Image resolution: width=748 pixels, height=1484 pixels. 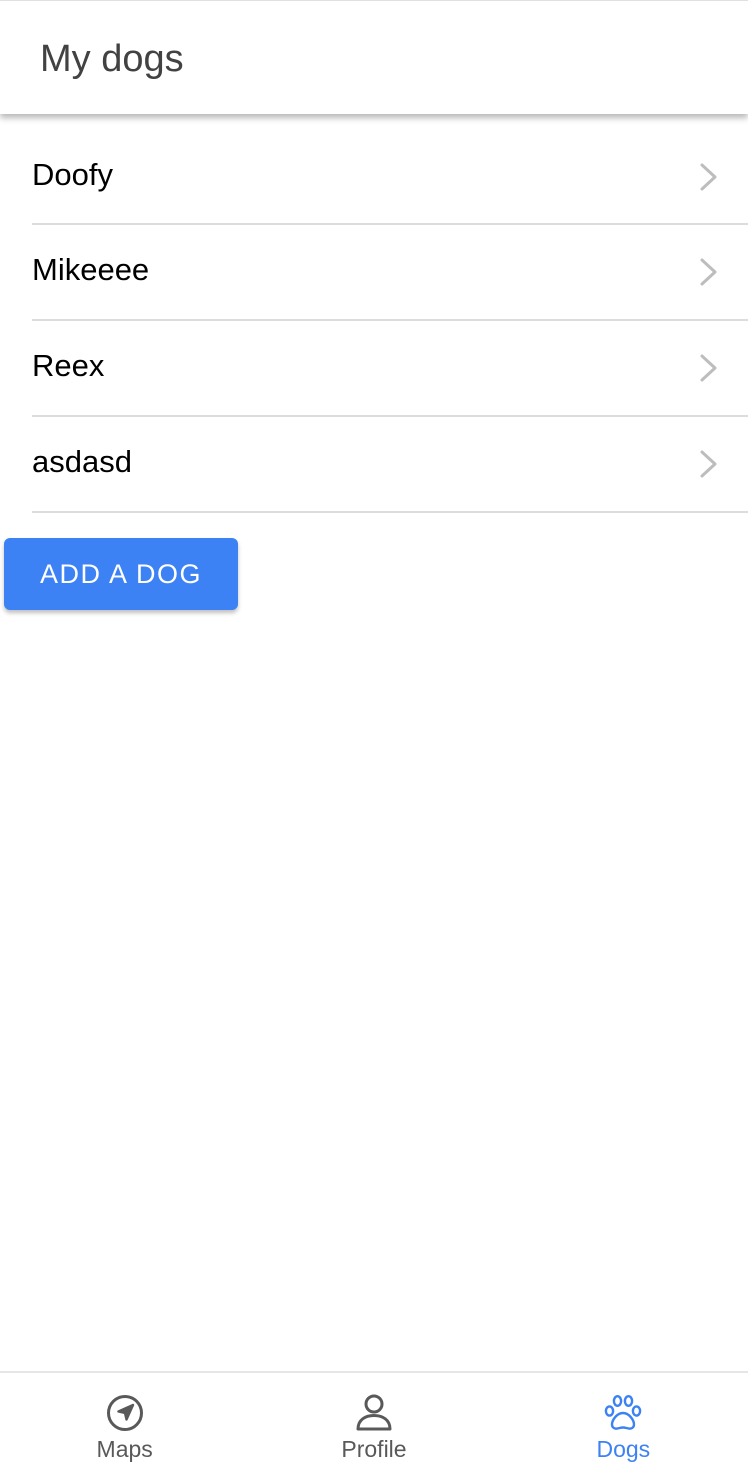 I want to click on tab-profile: Profile, so click(x=373, y=1428).